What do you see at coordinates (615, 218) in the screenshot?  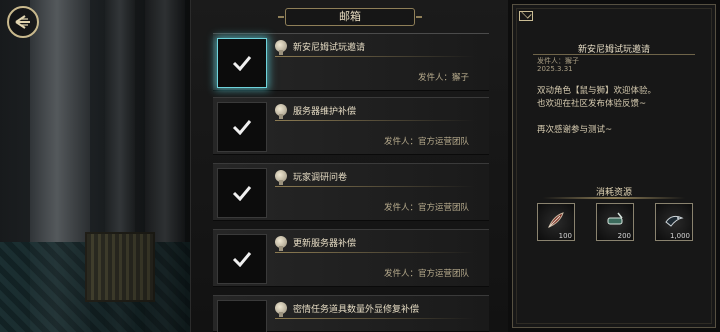 I see `green-scroll-icon` at bounding box center [615, 218].